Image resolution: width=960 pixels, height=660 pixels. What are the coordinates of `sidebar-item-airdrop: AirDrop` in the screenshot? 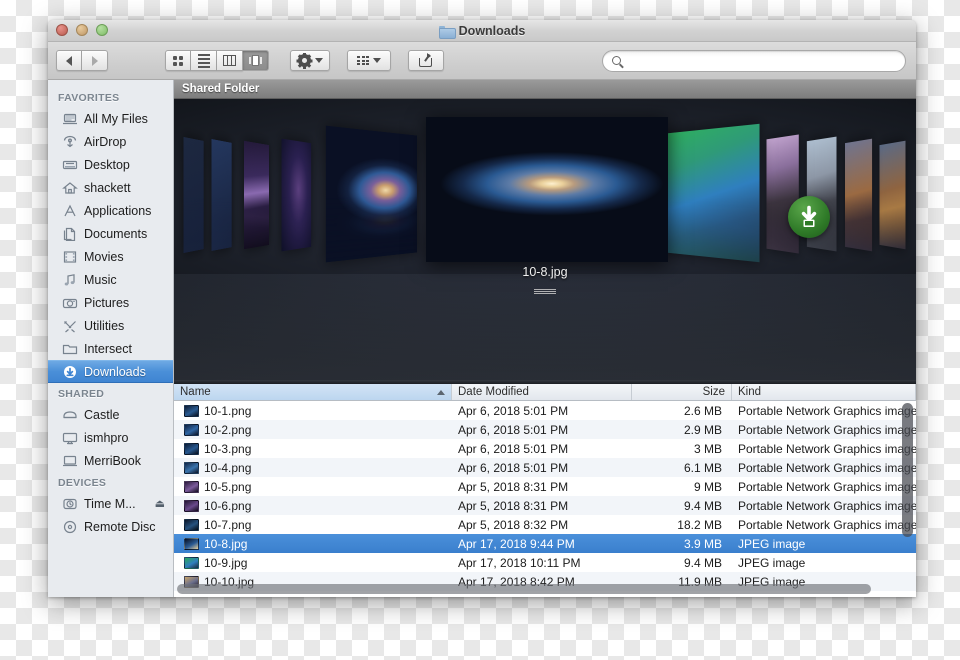 It's located at (110, 141).